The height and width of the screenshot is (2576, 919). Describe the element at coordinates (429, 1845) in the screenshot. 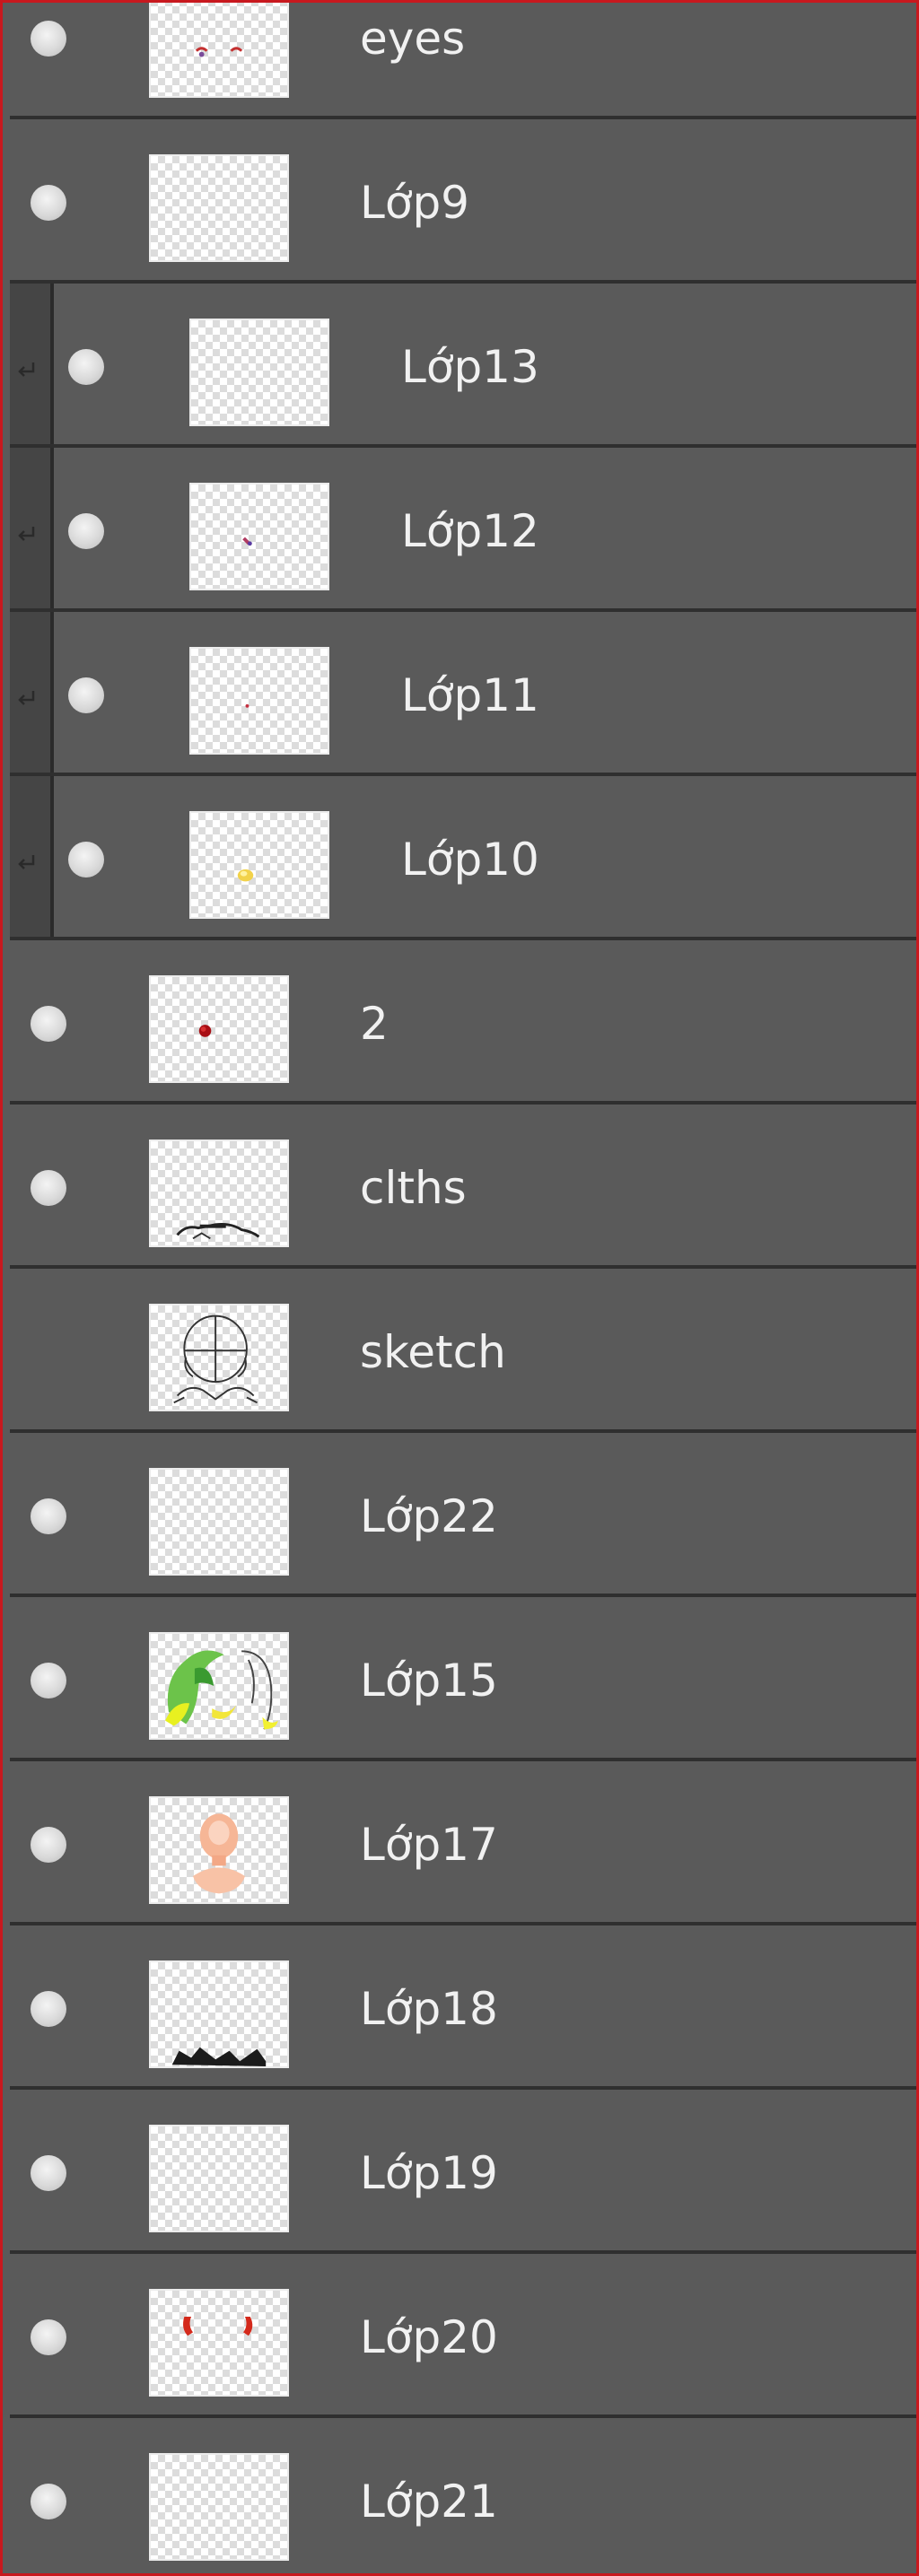

I see `layer-name: Lớp17` at that location.